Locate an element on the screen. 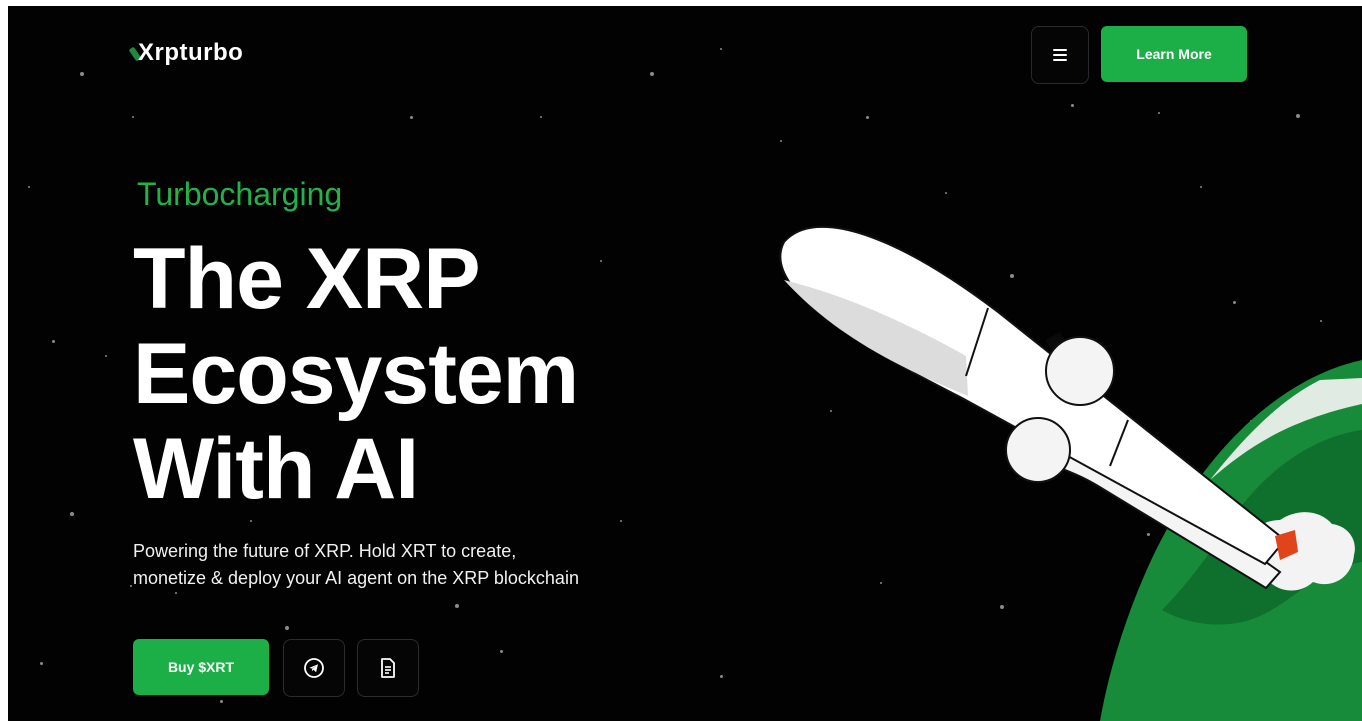 This screenshot has height=721, width=1362. telegram-icon is located at coordinates (314, 668).